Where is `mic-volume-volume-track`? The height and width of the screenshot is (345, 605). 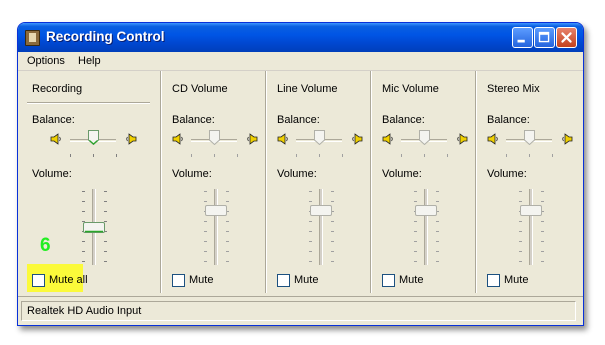
mic-volume-volume-track is located at coordinates (426, 227).